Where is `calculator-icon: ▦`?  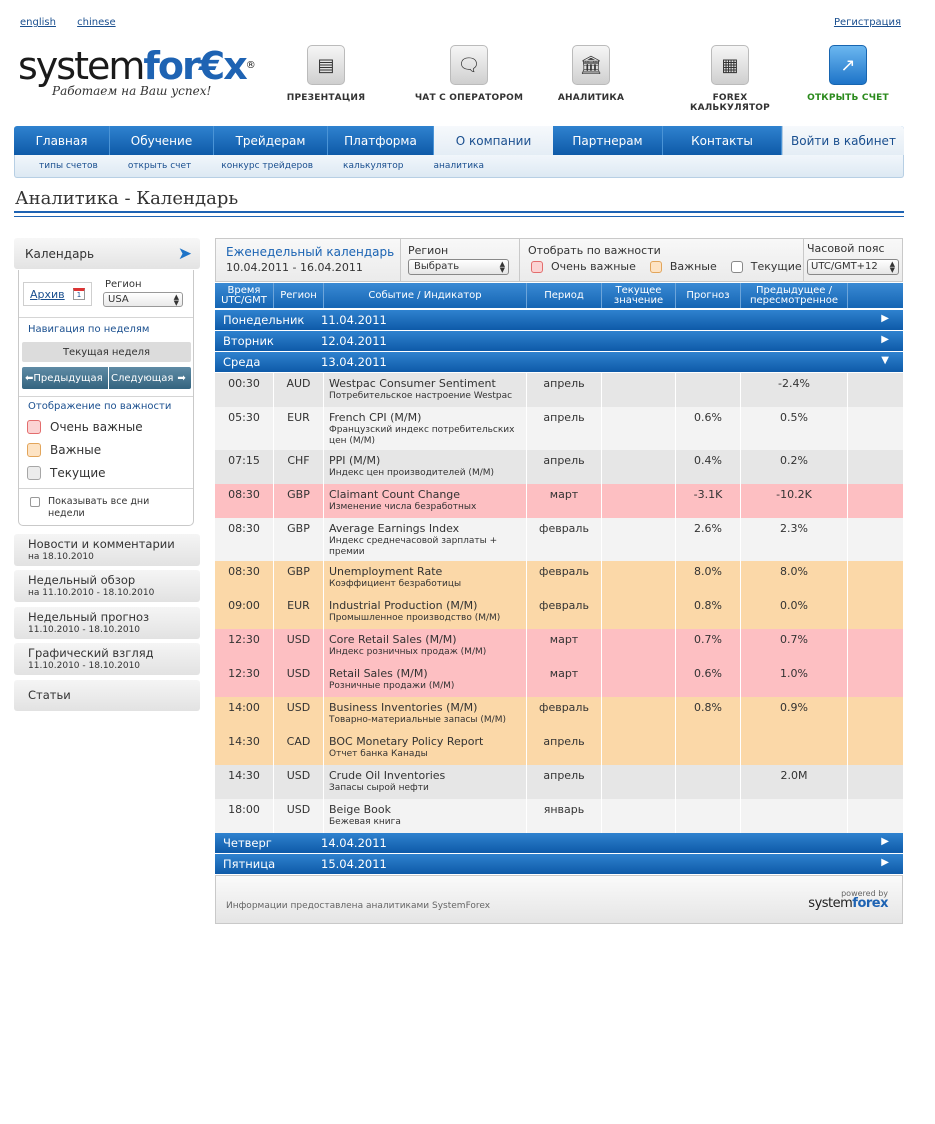
calculator-icon: ▦ is located at coordinates (730, 65).